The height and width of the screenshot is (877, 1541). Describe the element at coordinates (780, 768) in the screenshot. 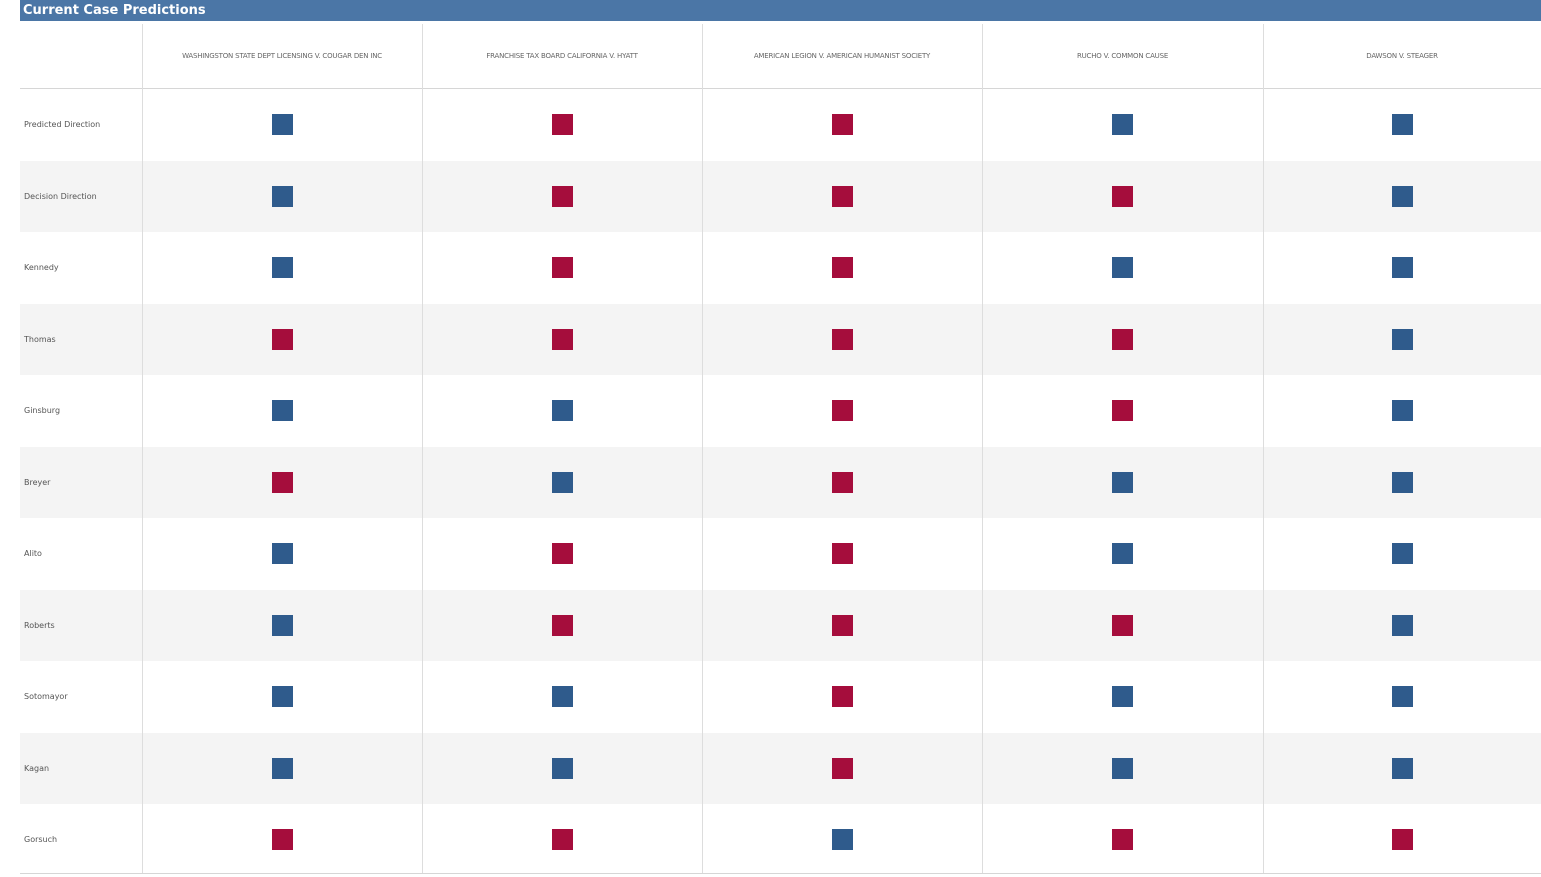

I see `table-row: Kagan` at that location.